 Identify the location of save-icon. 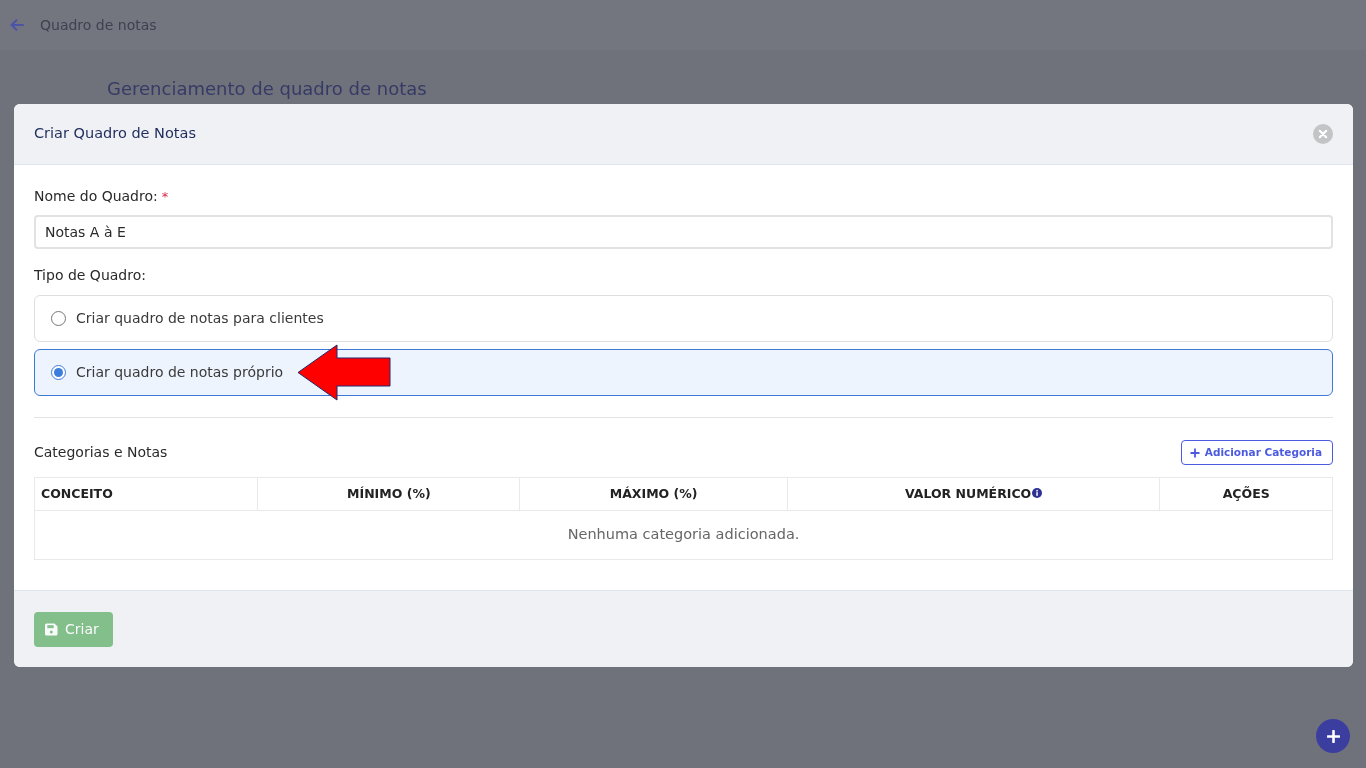
(51, 629).